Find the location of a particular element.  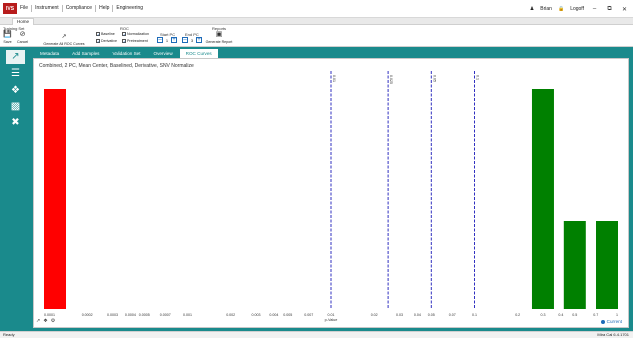

x-tick-label: 0.0001 is located at coordinates (49, 315).